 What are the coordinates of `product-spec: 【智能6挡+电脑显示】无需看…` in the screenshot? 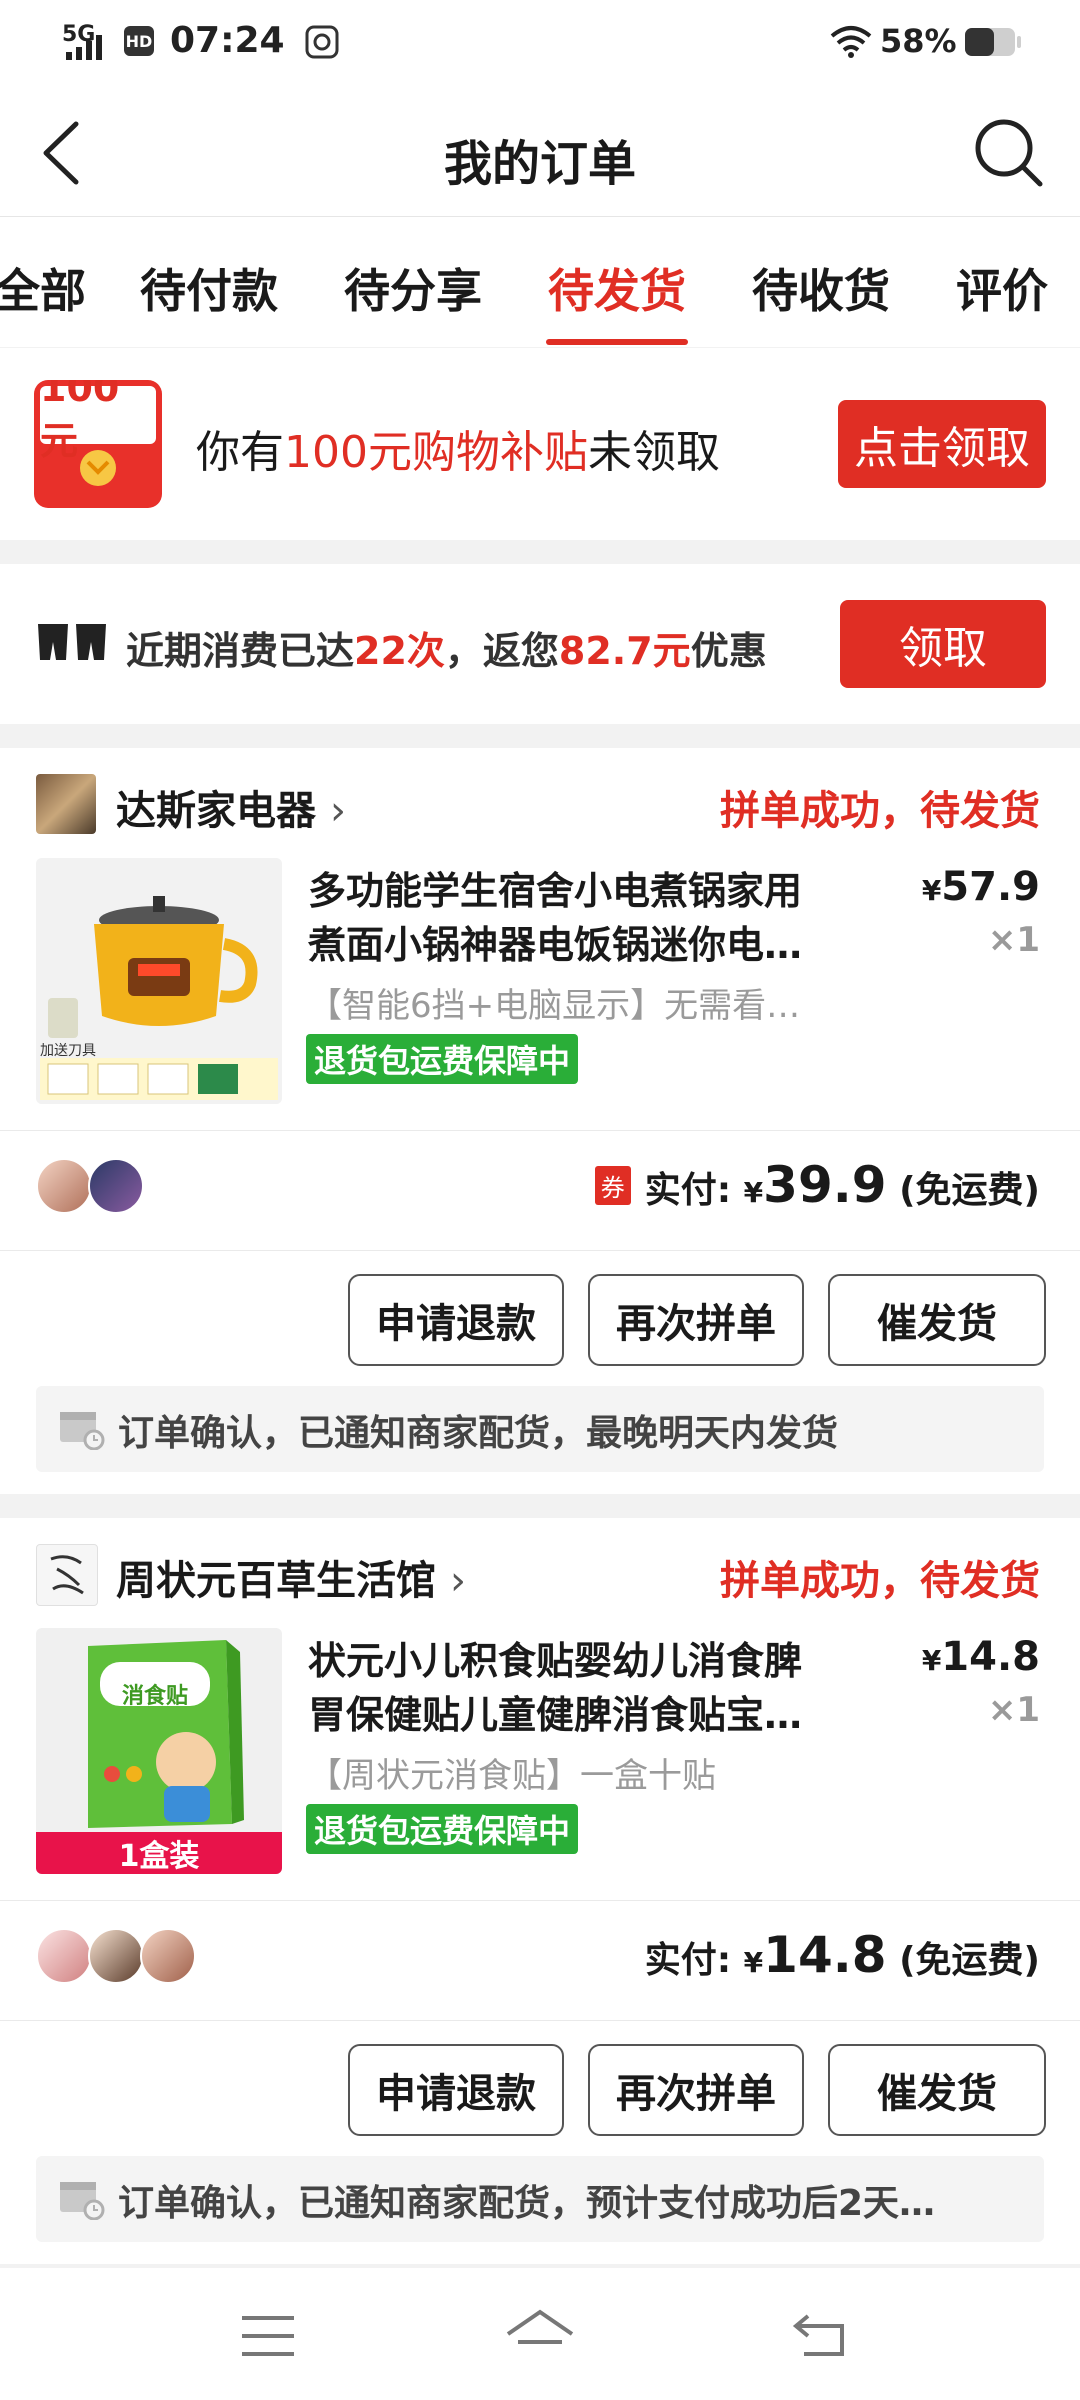 It's located at (554, 1006).